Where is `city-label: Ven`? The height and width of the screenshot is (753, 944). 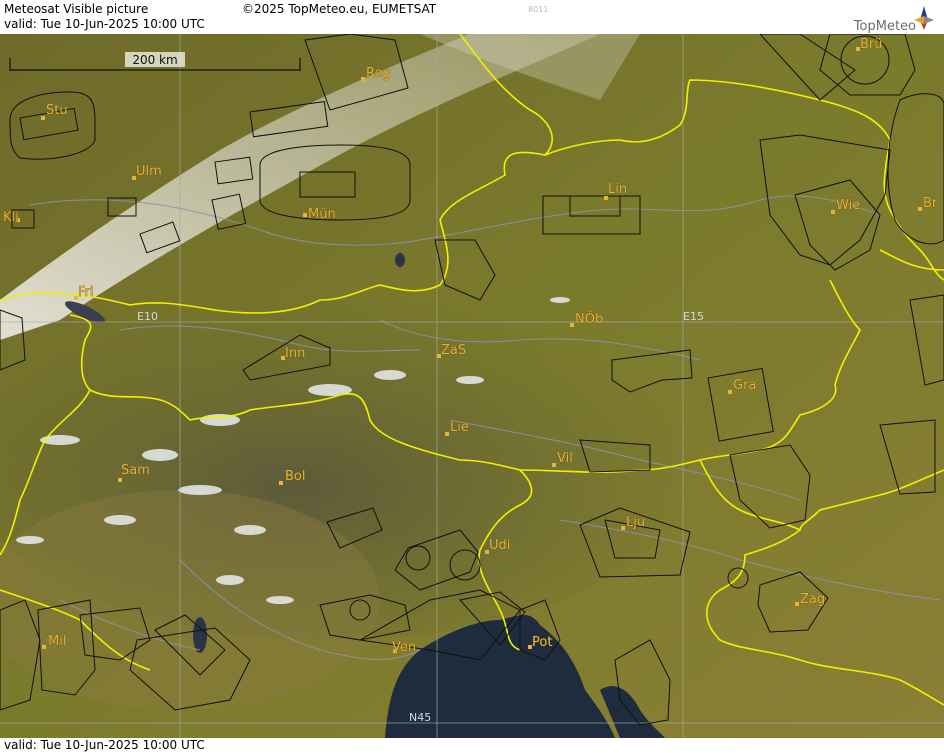 city-label: Ven is located at coordinates (404, 647).